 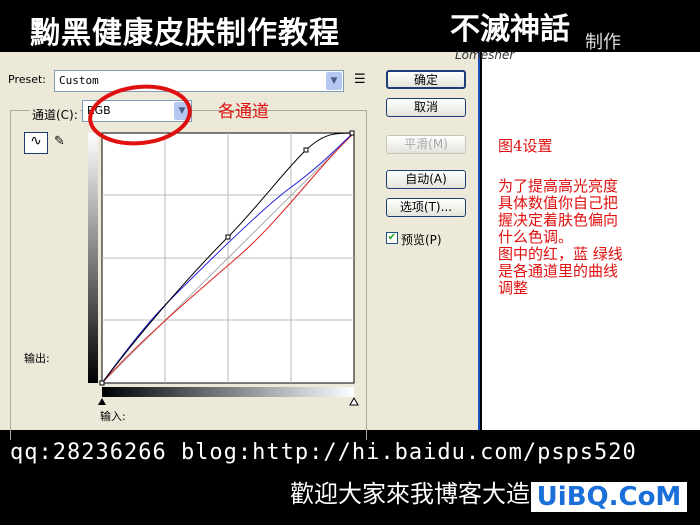 What do you see at coordinates (609, 497) in the screenshot?
I see `watermark: UiBQ.CoM` at bounding box center [609, 497].